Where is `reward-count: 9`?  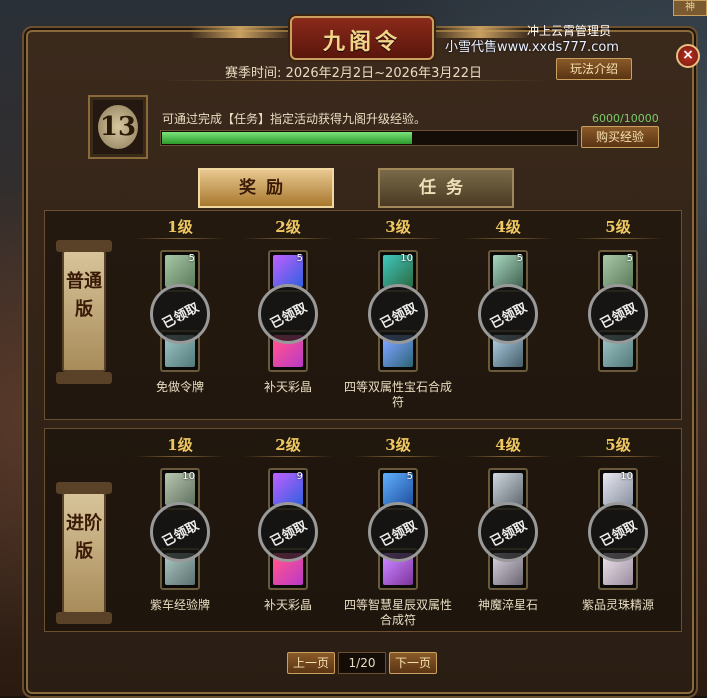
reward-count: 9 is located at coordinates (299, 476).